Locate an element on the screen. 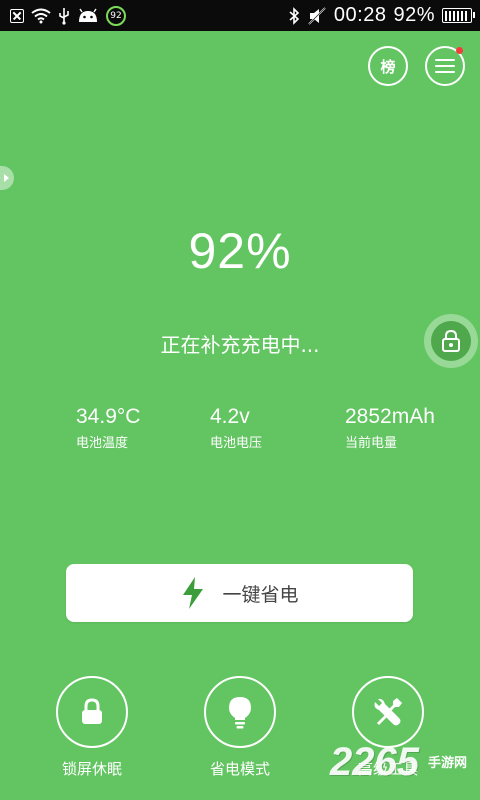 The height and width of the screenshot is (800, 480). floating-lock-button is located at coordinates (451, 341).